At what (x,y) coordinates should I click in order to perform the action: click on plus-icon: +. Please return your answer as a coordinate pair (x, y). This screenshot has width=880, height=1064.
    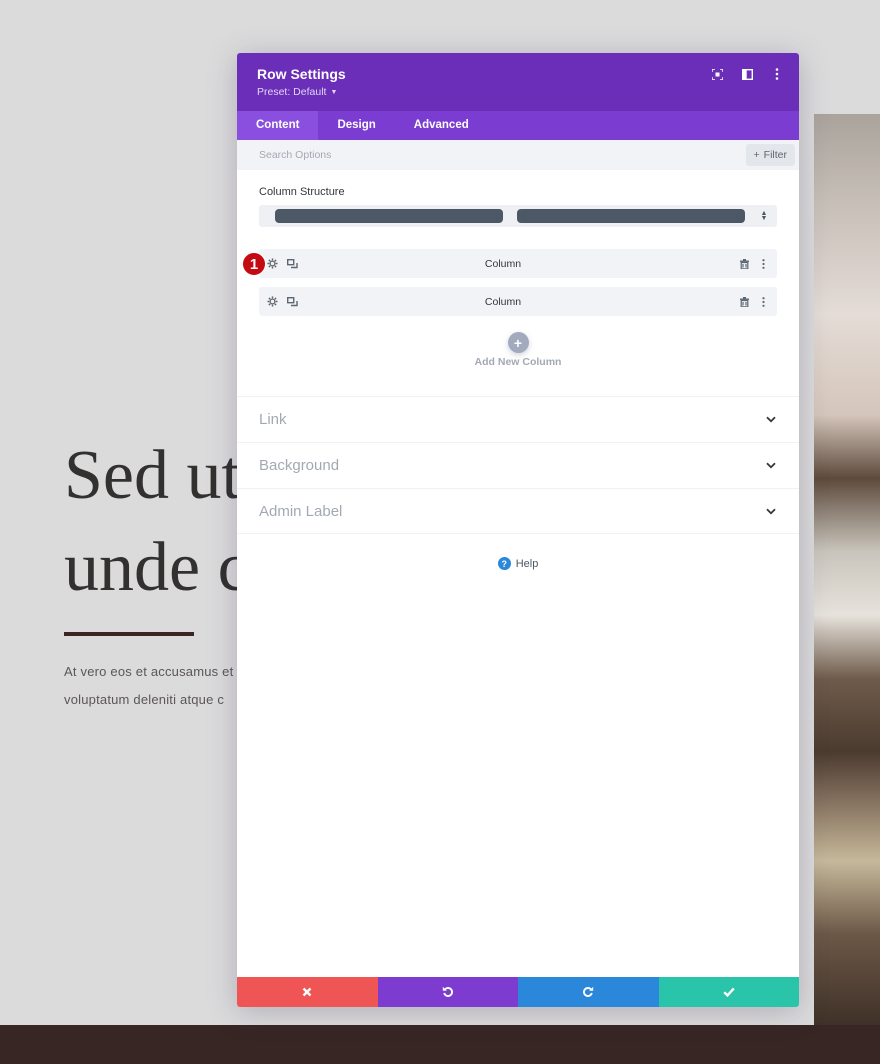
    Looking at the image, I should click on (756, 155).